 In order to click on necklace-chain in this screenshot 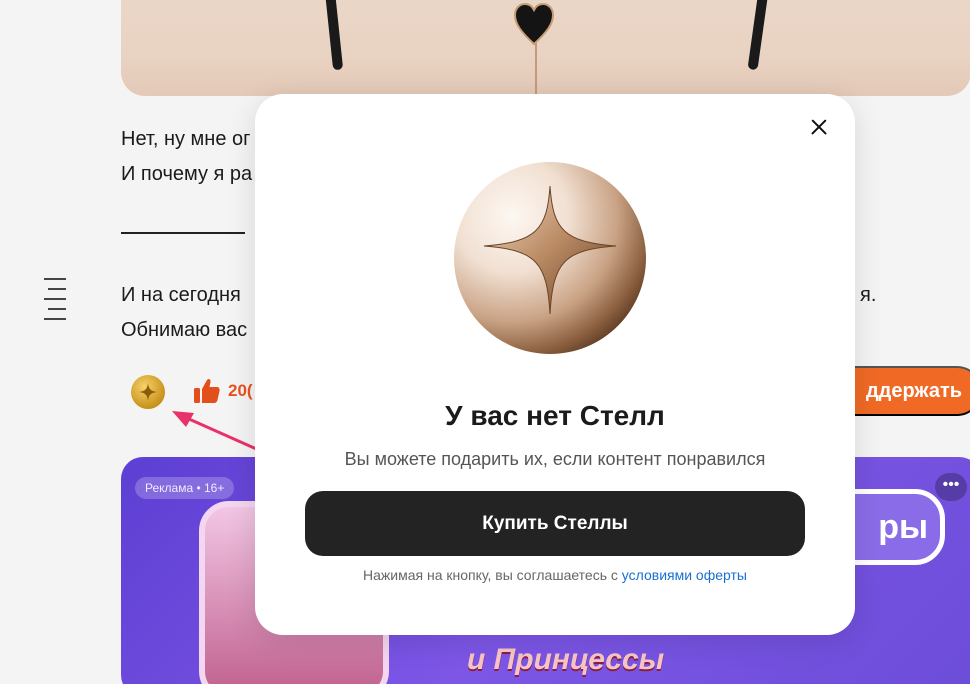, I will do `click(536, 68)`.